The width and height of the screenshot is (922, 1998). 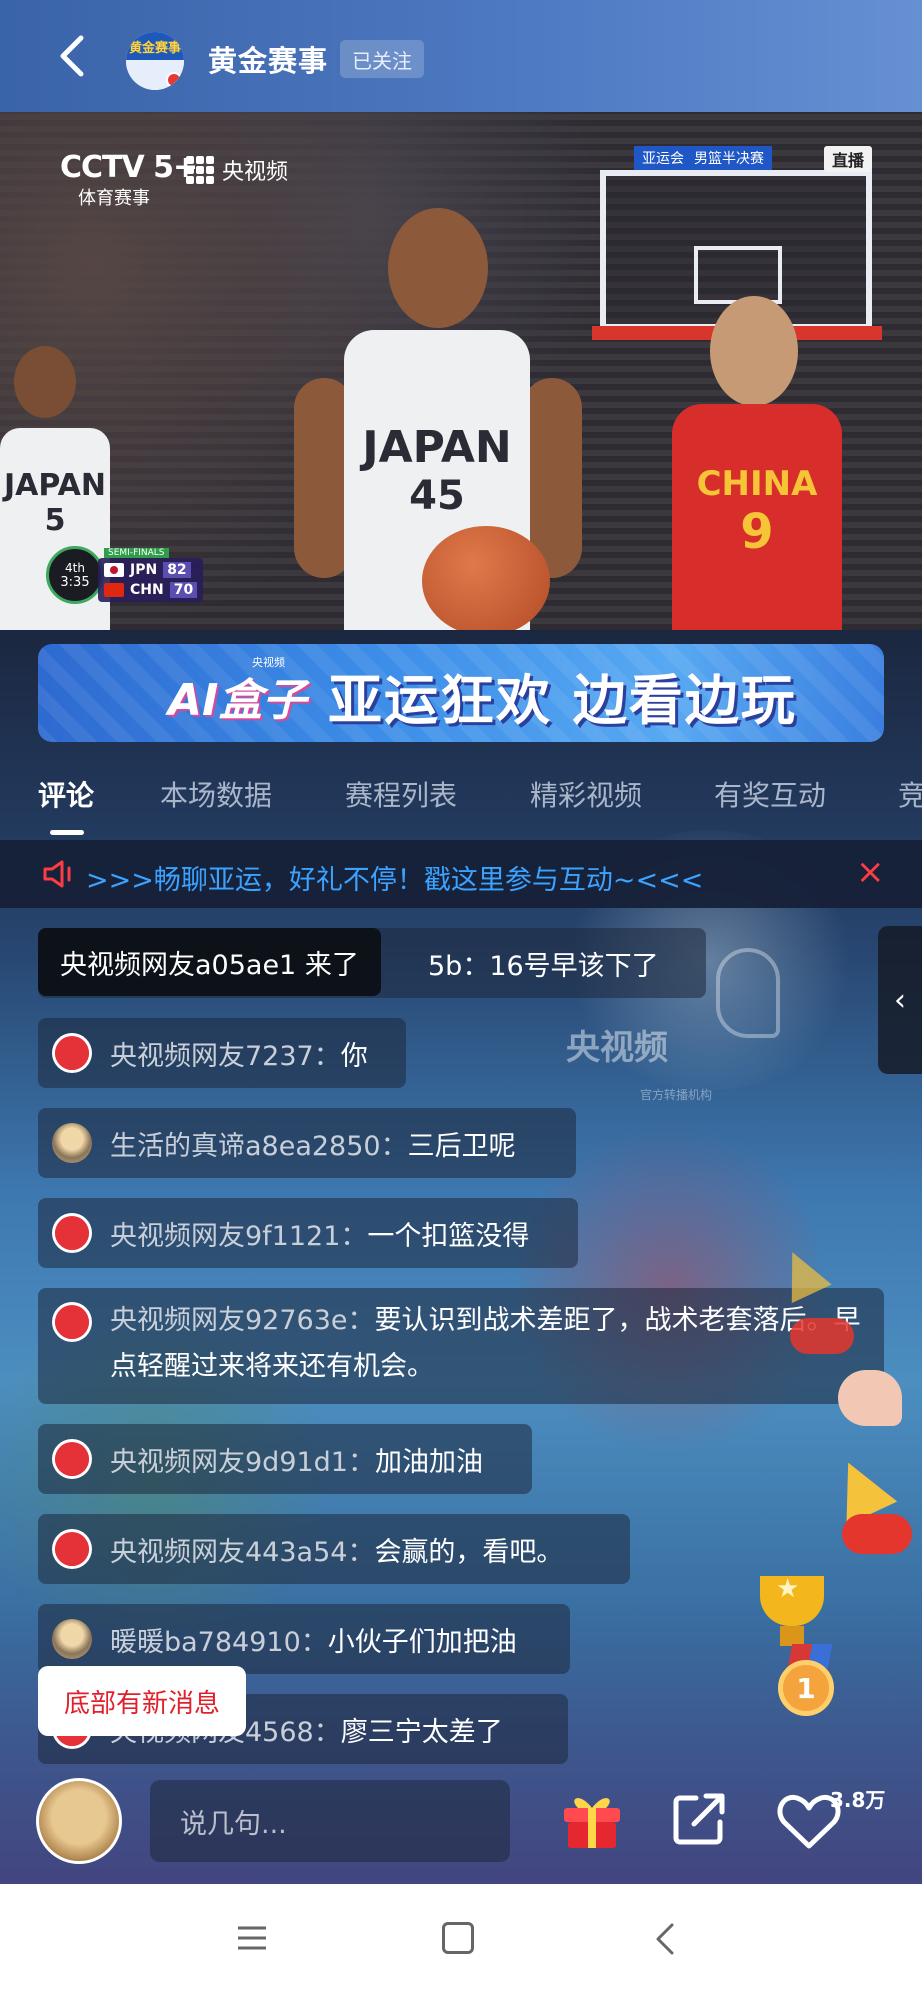 What do you see at coordinates (858, 1800) in the screenshot?
I see `like-count: 3.8万` at bounding box center [858, 1800].